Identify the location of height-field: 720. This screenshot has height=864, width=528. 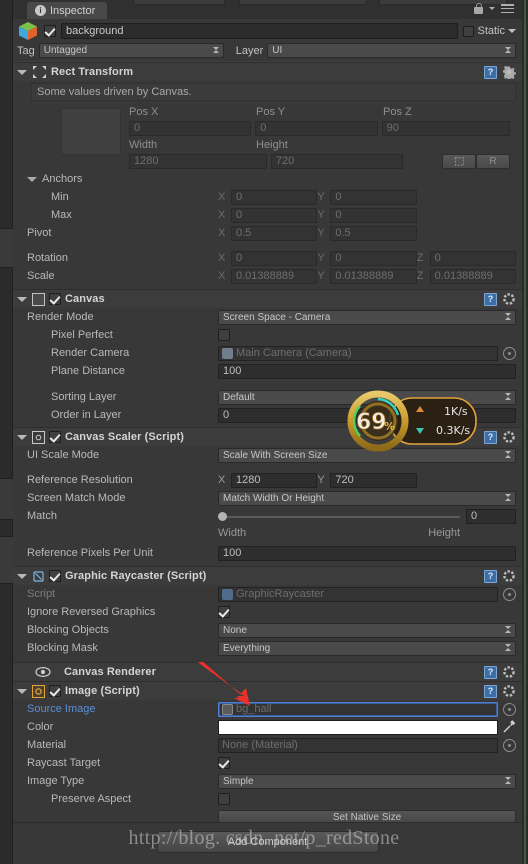
(336, 161).